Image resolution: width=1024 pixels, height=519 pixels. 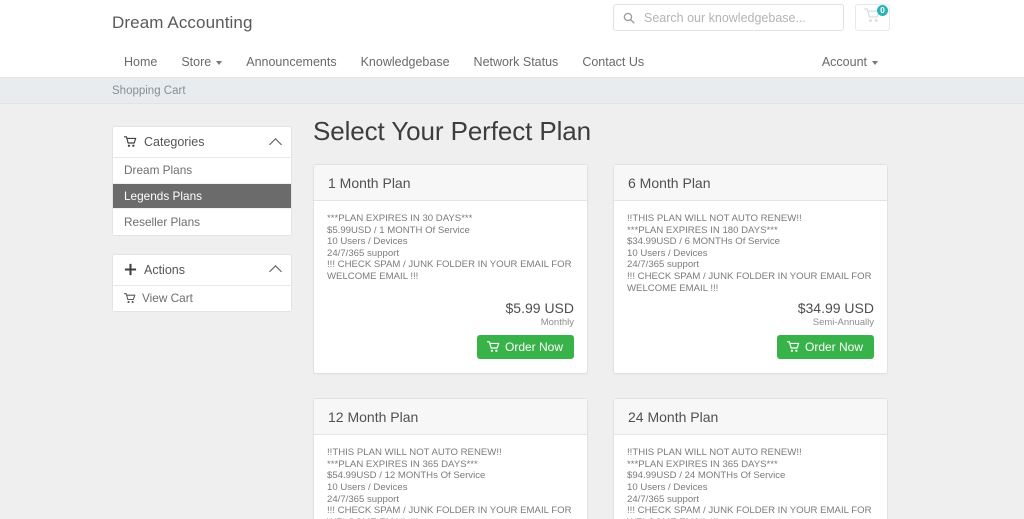 What do you see at coordinates (406, 476) in the screenshot?
I see `product-feature: $54.99USD / 12 MONTHs Of Service` at bounding box center [406, 476].